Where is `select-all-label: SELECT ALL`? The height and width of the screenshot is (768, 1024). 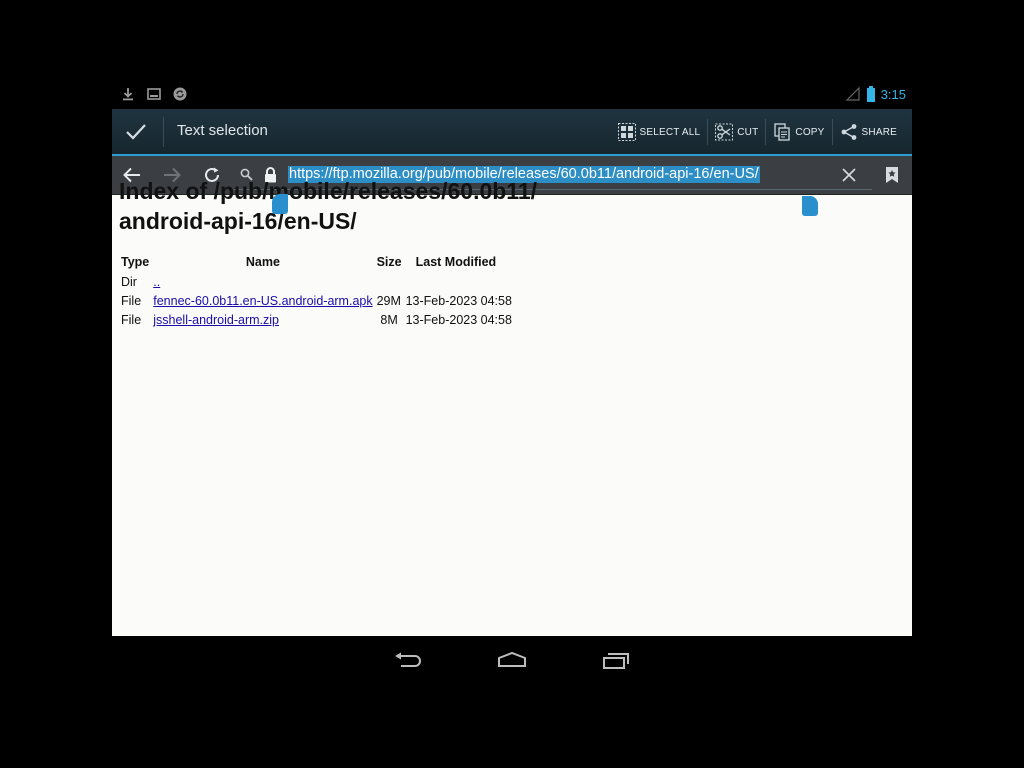 select-all-label: SELECT ALL is located at coordinates (670, 132).